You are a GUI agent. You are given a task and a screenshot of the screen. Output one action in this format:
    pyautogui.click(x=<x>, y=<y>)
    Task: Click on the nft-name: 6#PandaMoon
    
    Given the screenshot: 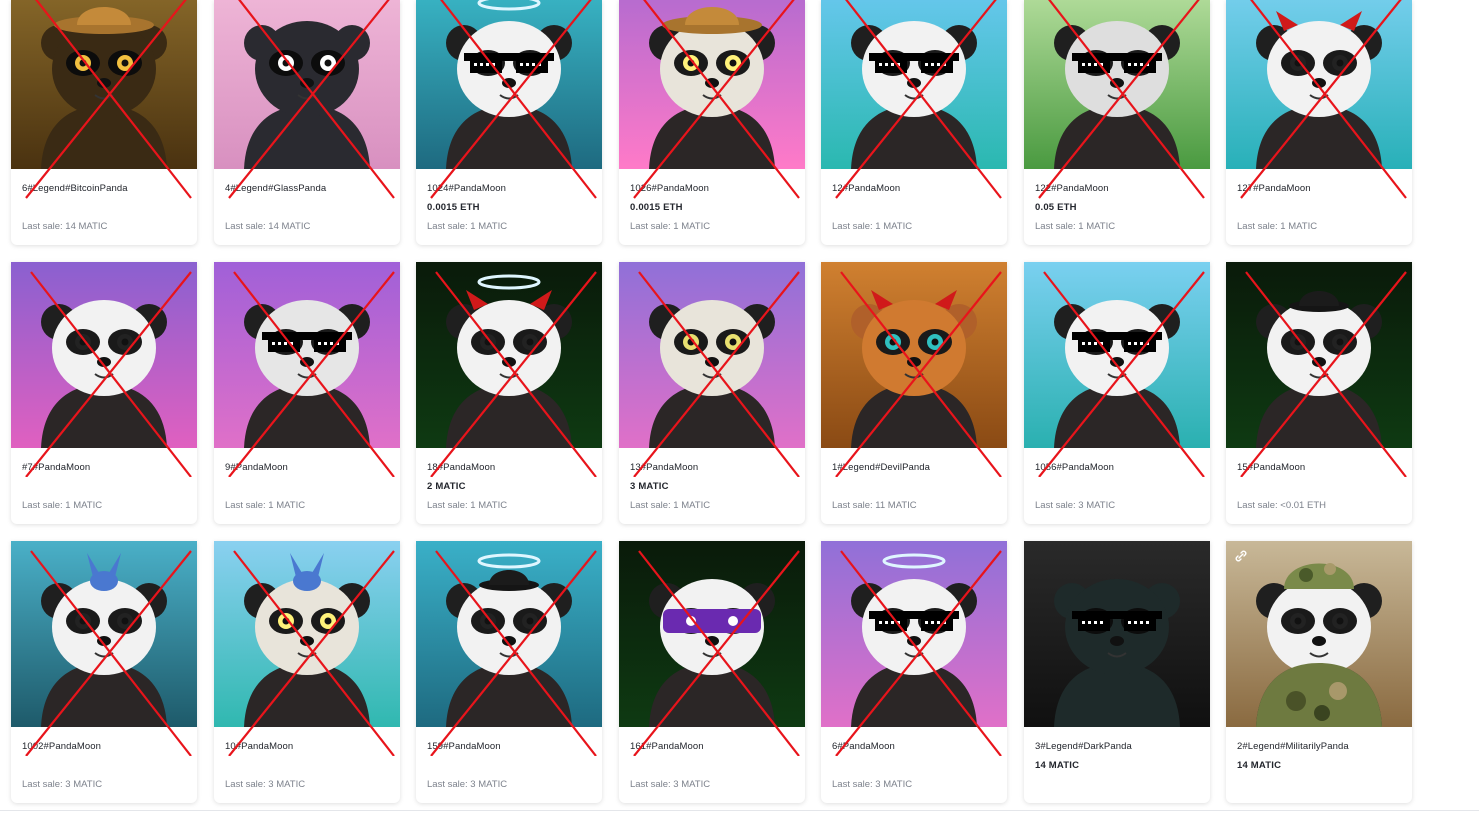 What is the action you would take?
    pyautogui.click(x=915, y=747)
    